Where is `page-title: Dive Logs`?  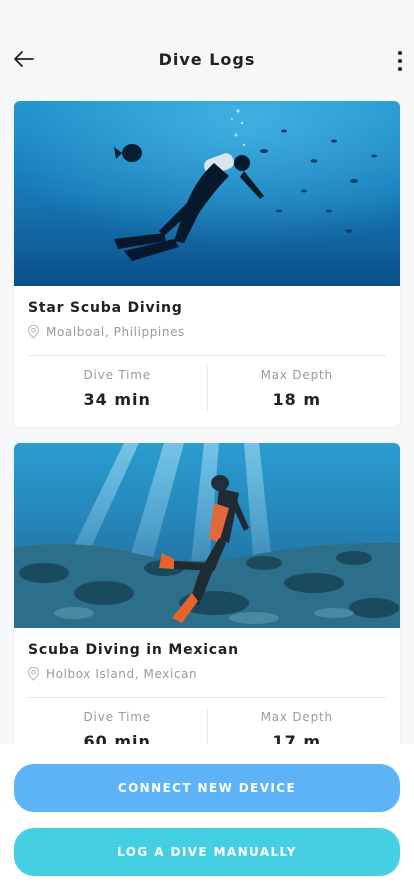
page-title: Dive Logs is located at coordinates (207, 59).